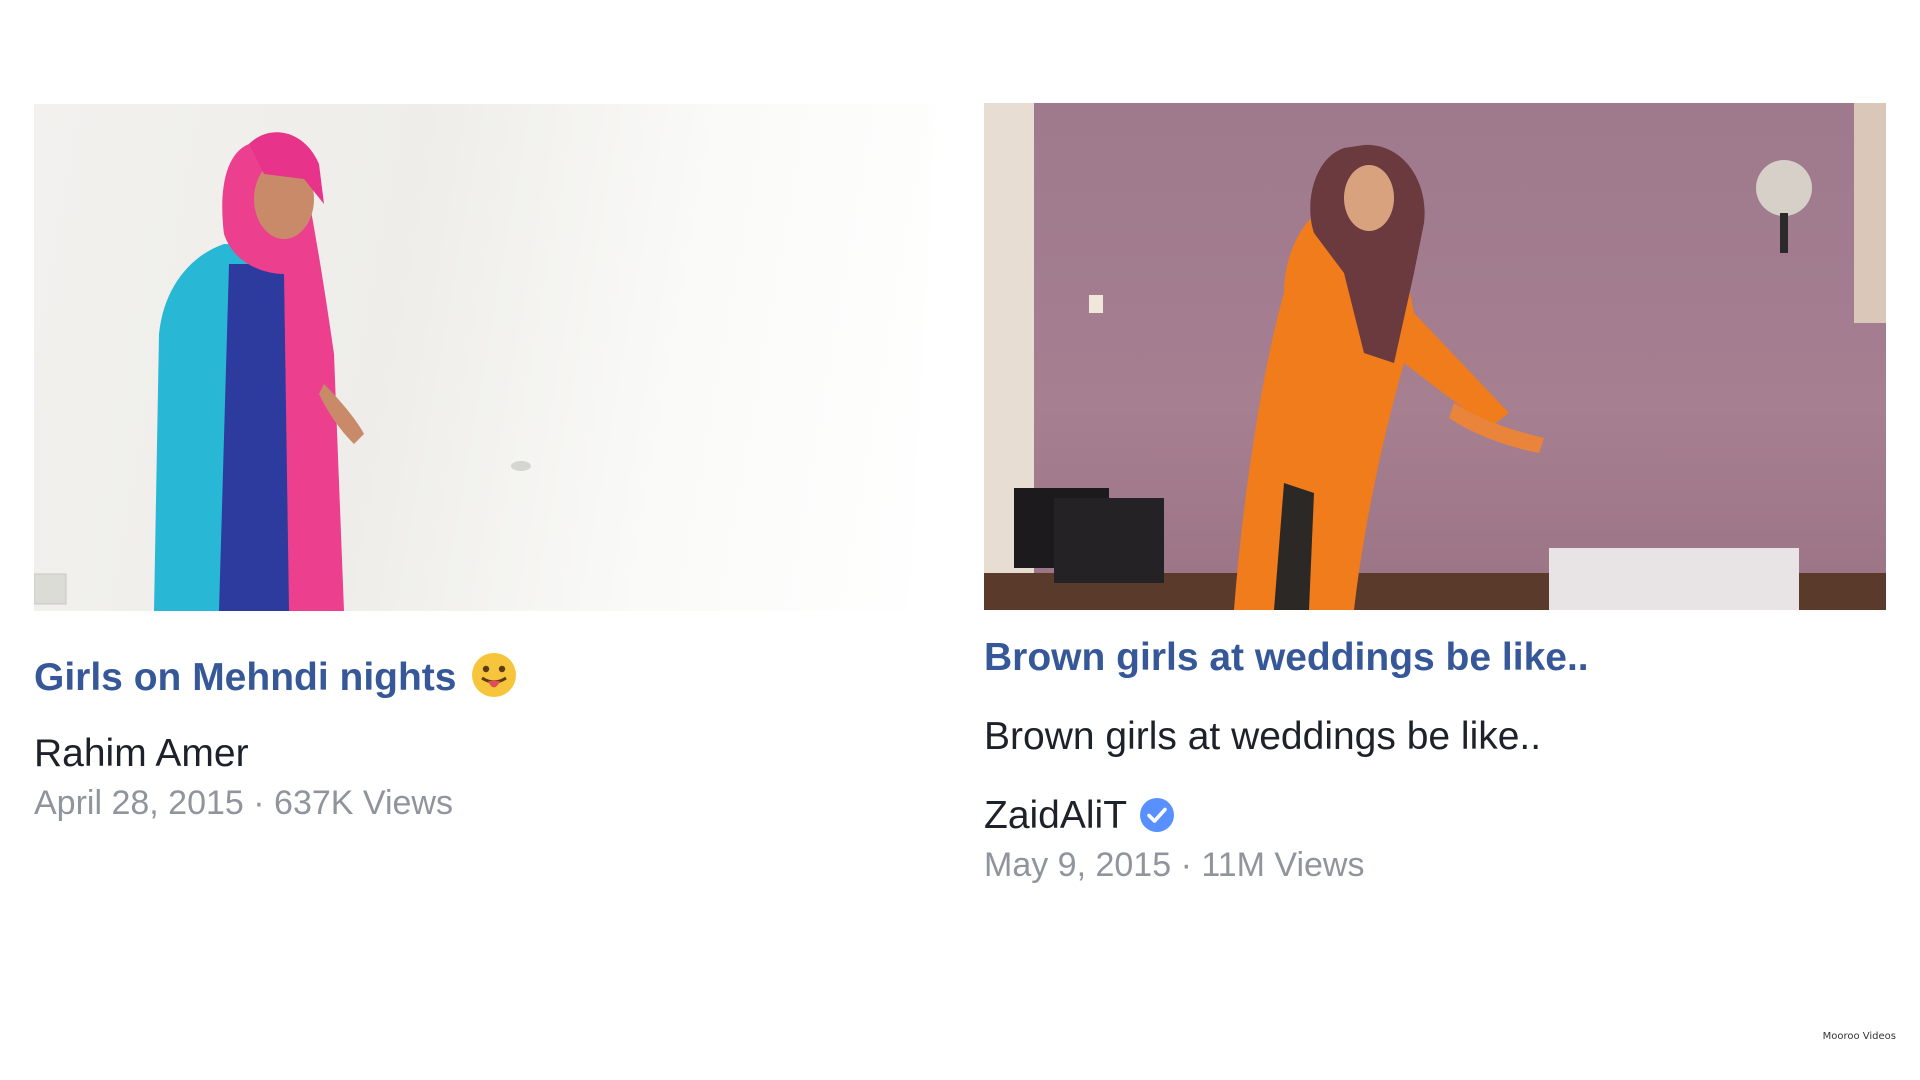  Describe the element at coordinates (1283, 865) in the screenshot. I see `view-count: 11M Views` at that location.